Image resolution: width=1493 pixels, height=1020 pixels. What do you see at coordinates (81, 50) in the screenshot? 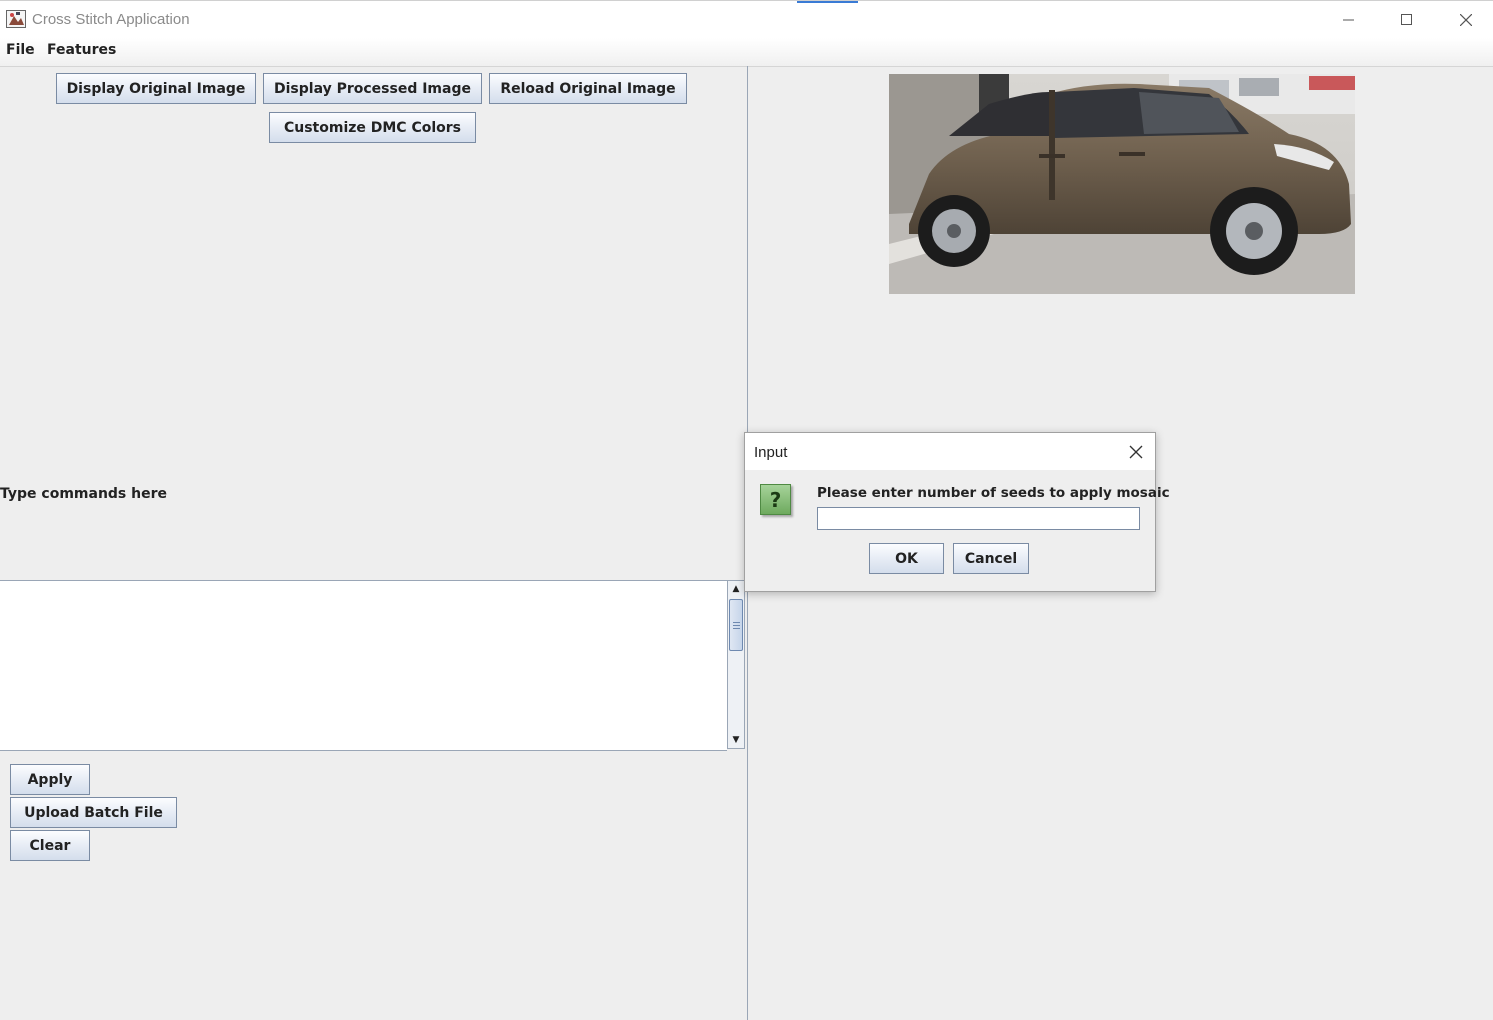
I see `menu-features: Features` at bounding box center [81, 50].